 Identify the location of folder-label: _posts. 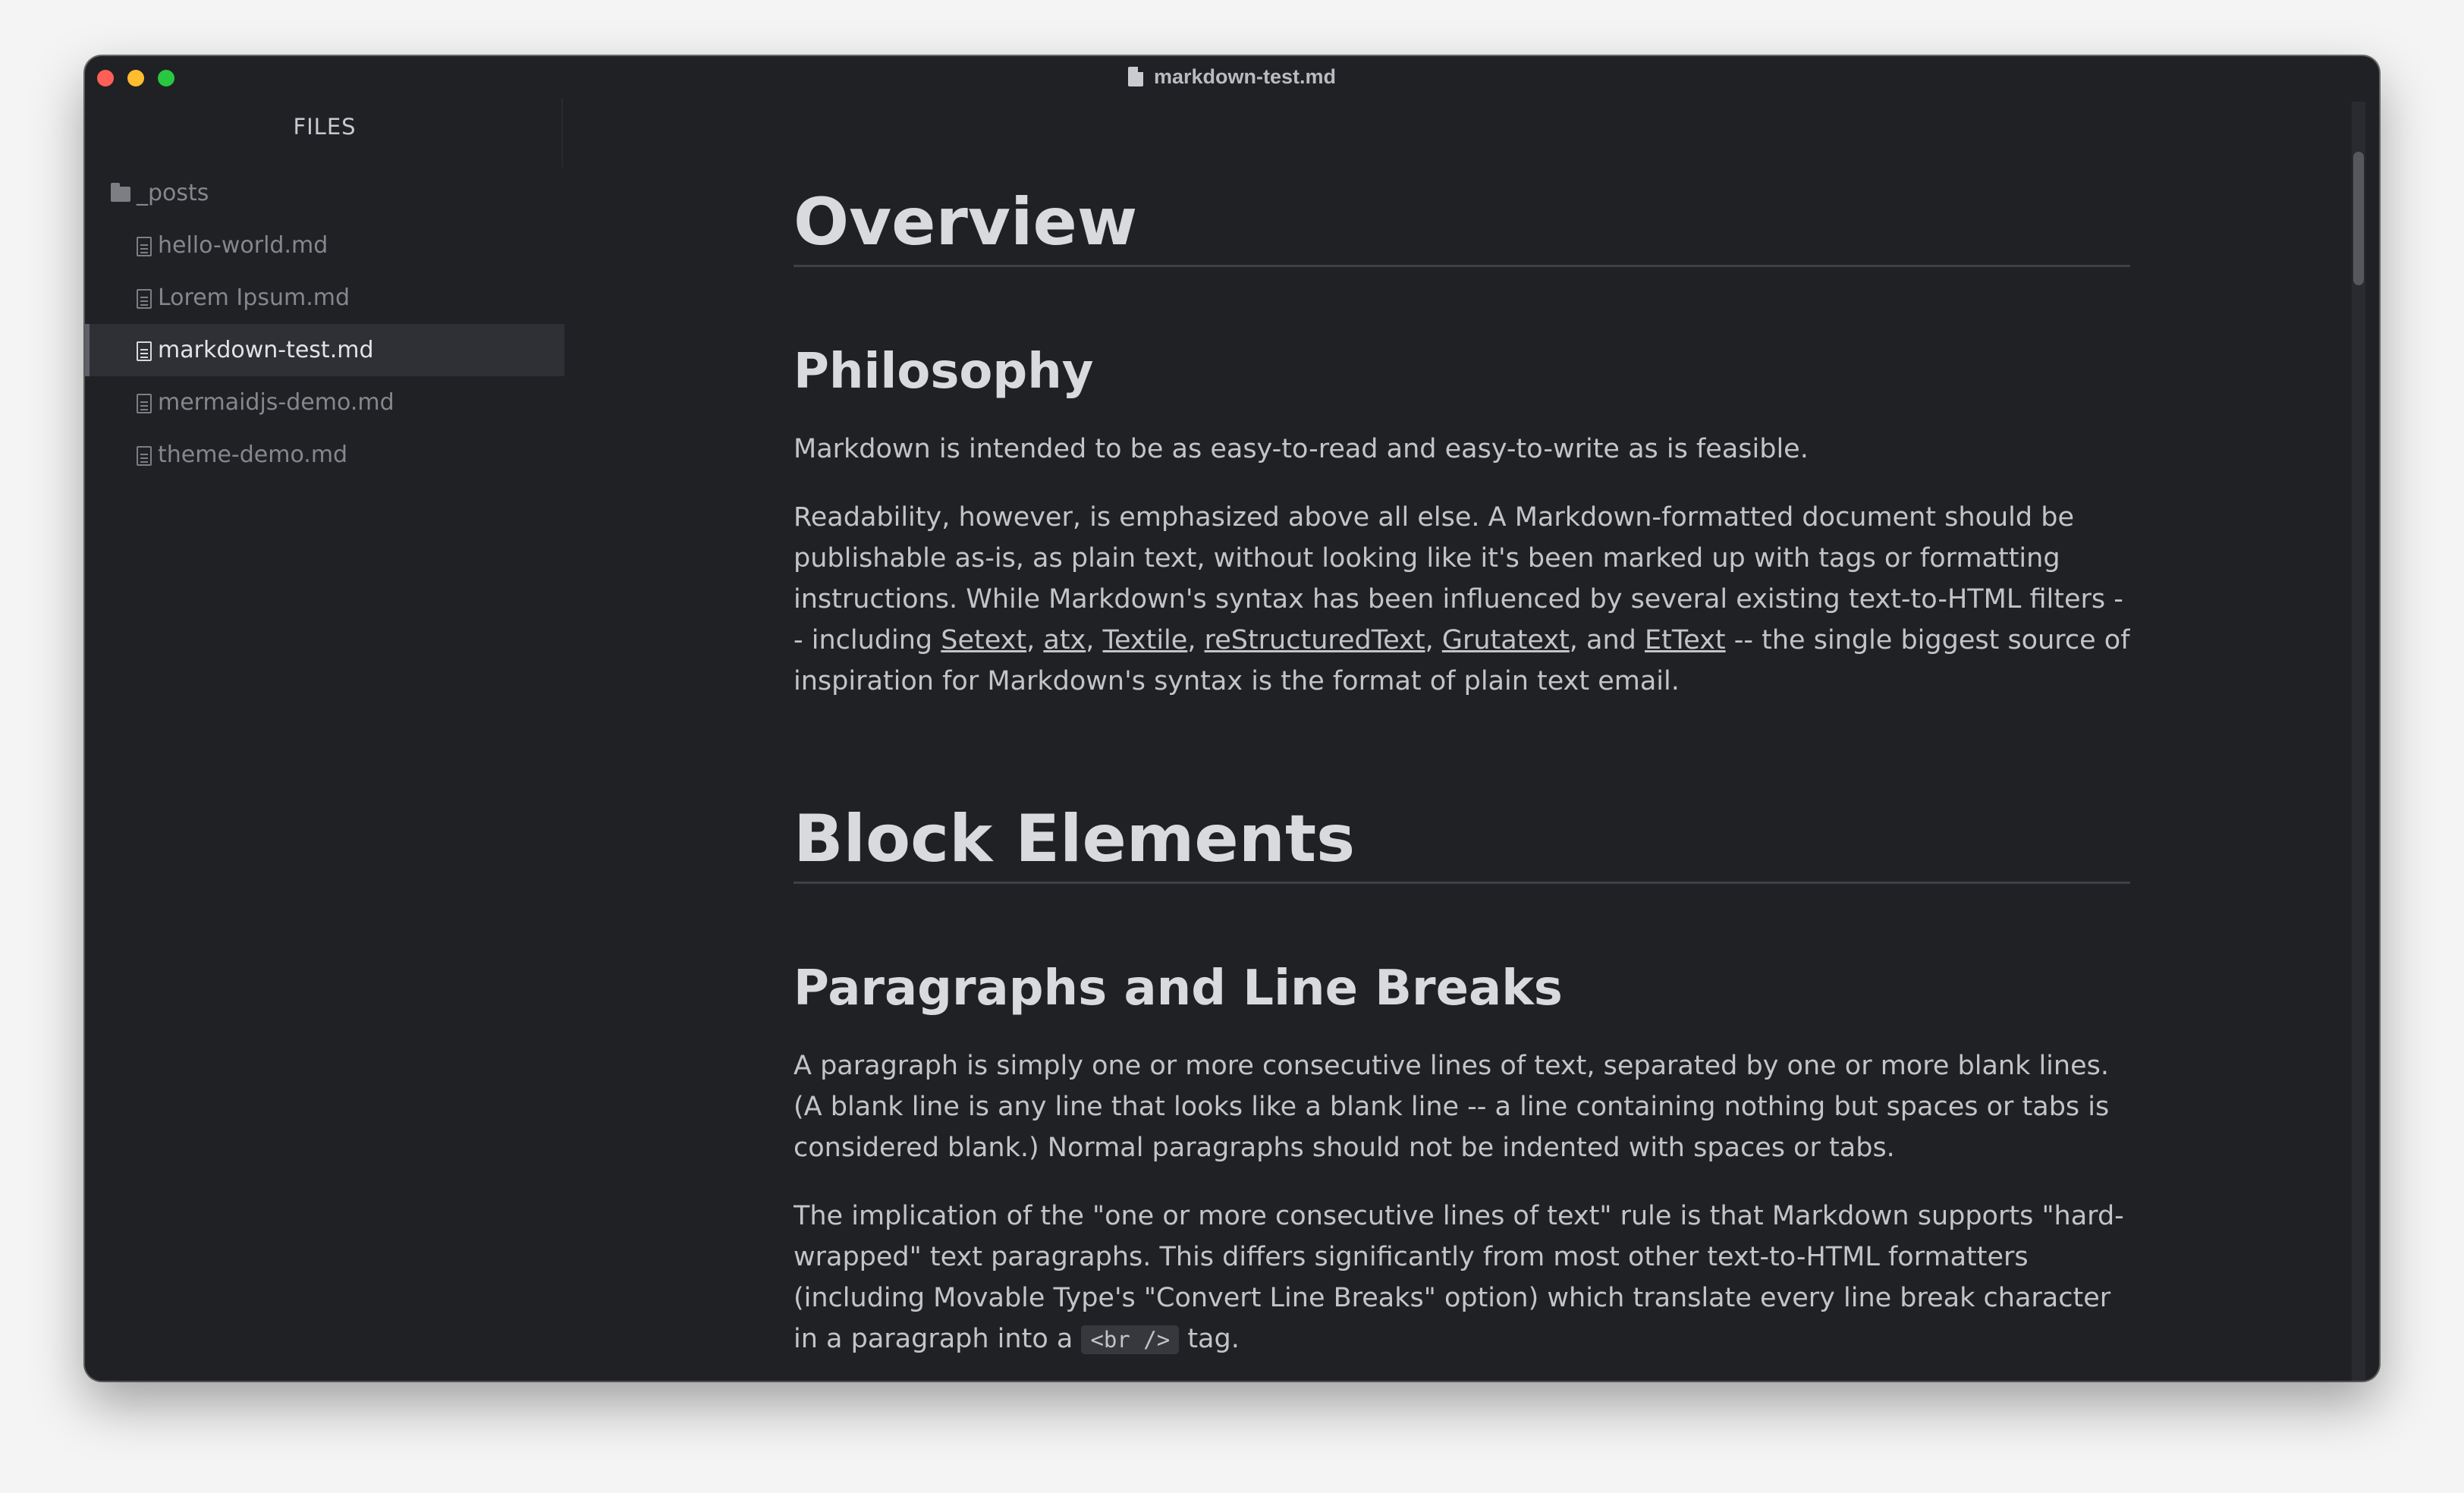
(173, 193).